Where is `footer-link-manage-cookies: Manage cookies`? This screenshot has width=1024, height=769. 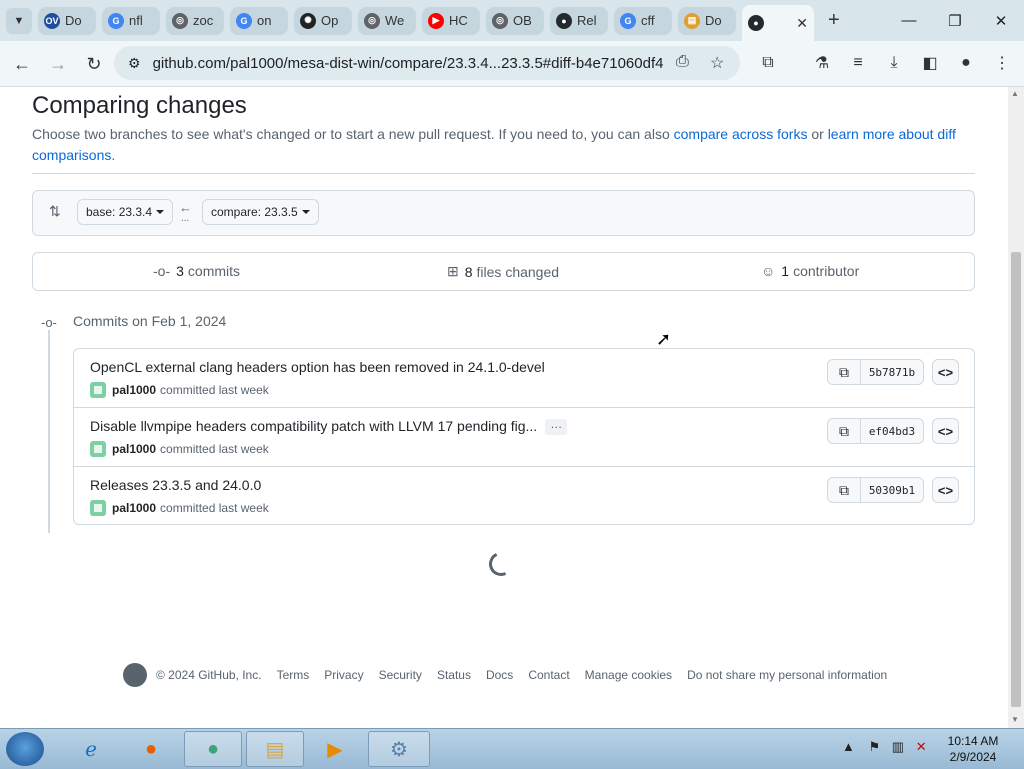 footer-link-manage-cookies: Manage cookies is located at coordinates (628, 675).